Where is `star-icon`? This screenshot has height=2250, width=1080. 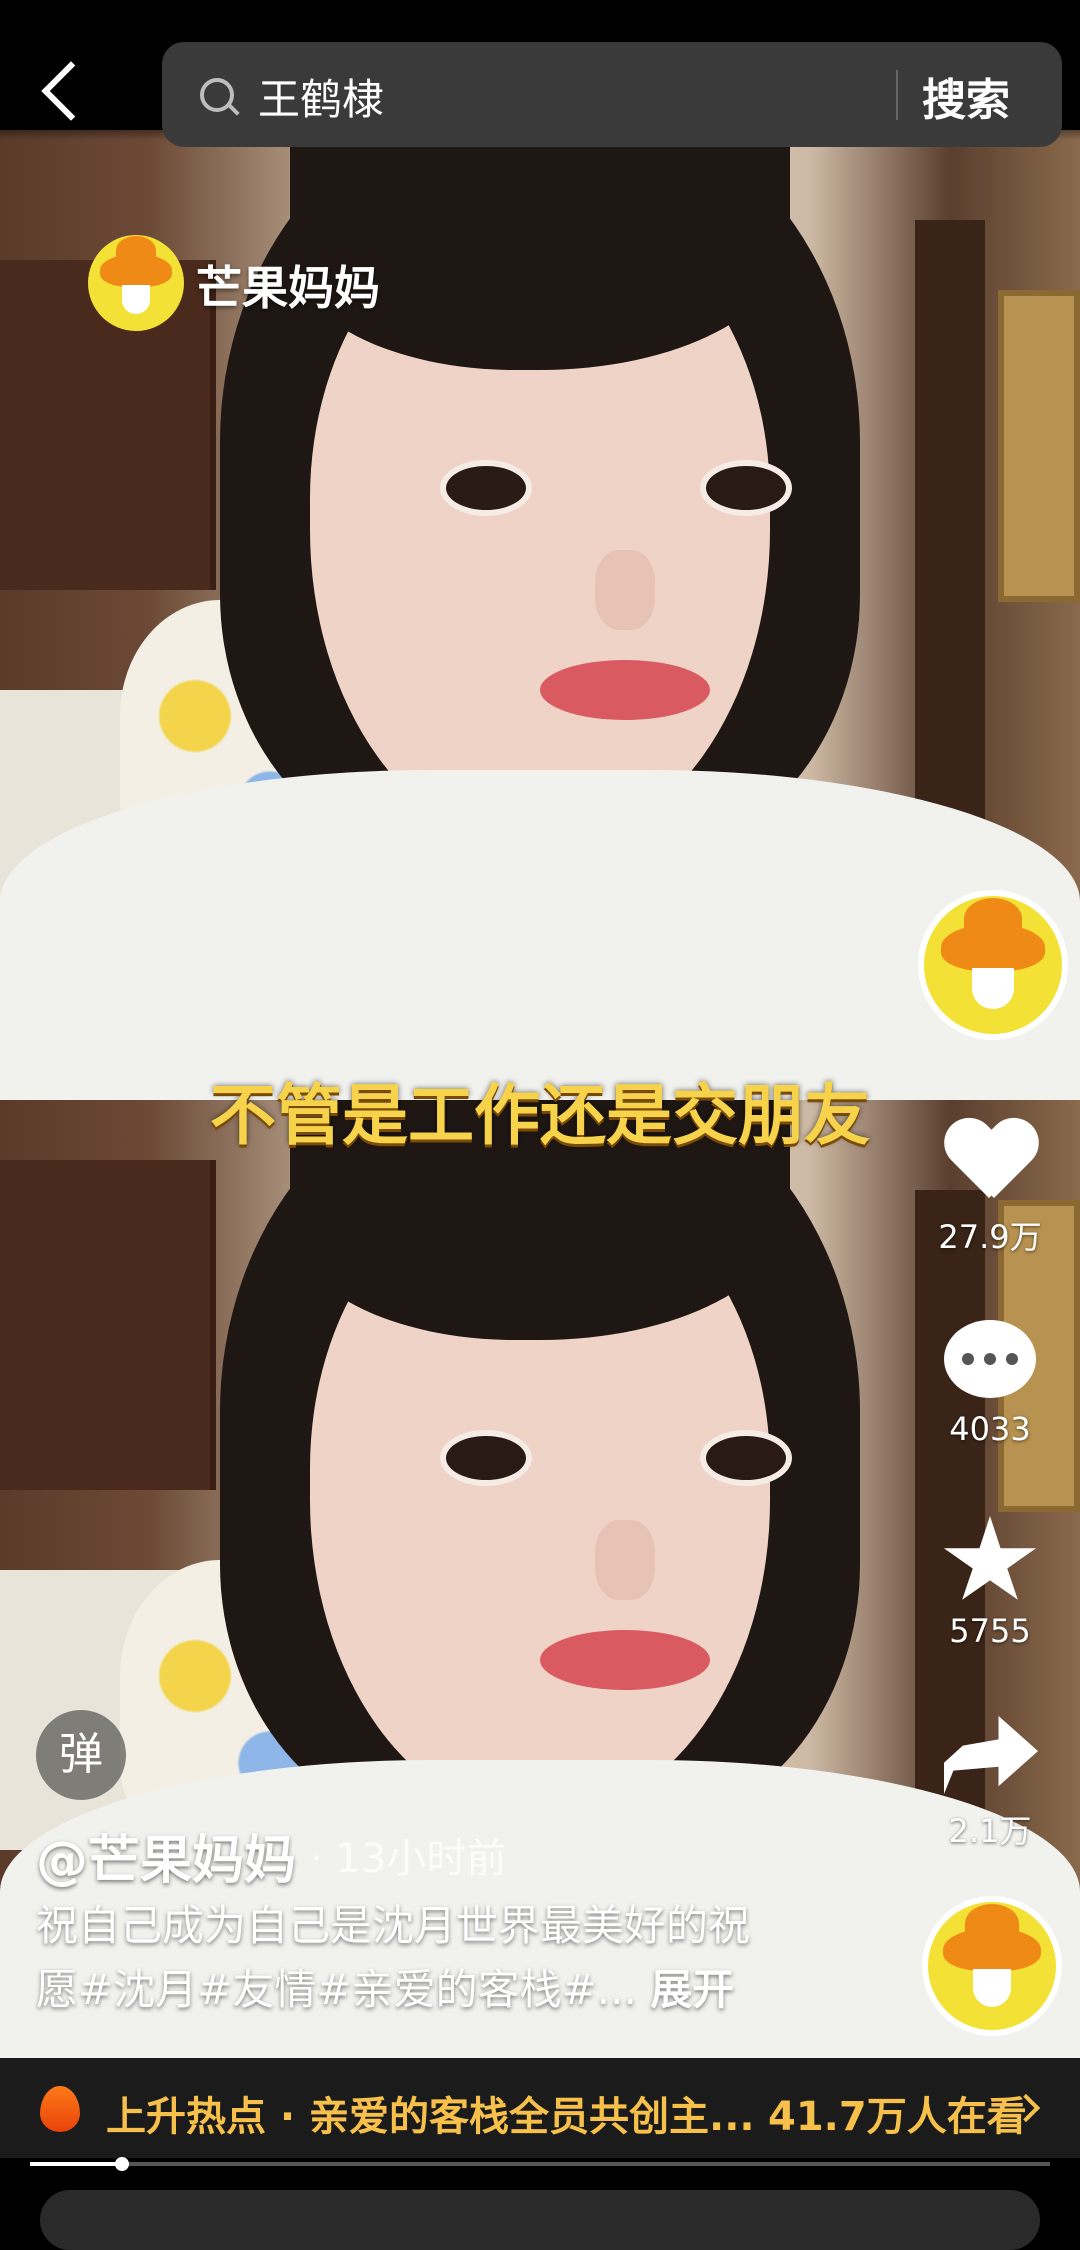 star-icon is located at coordinates (990, 1558).